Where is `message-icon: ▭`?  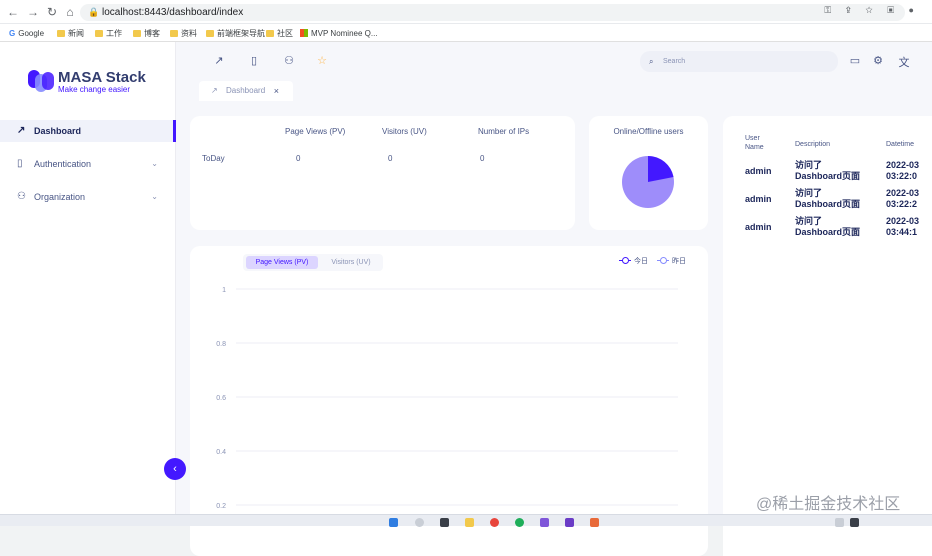
message-icon: ▭ is located at coordinates (855, 61).